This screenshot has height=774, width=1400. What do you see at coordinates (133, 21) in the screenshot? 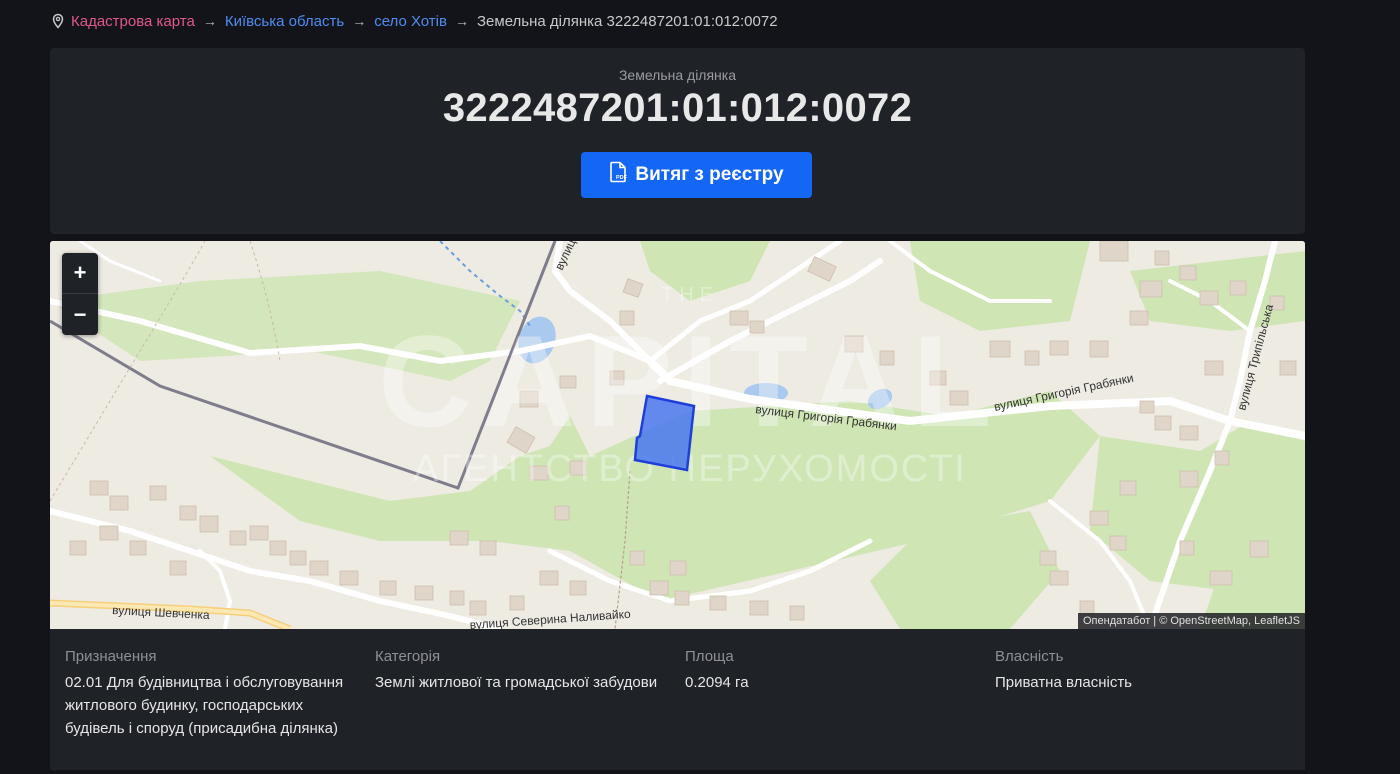
I see `breadcrumb-cadastral-map: Кадастрова карта` at bounding box center [133, 21].